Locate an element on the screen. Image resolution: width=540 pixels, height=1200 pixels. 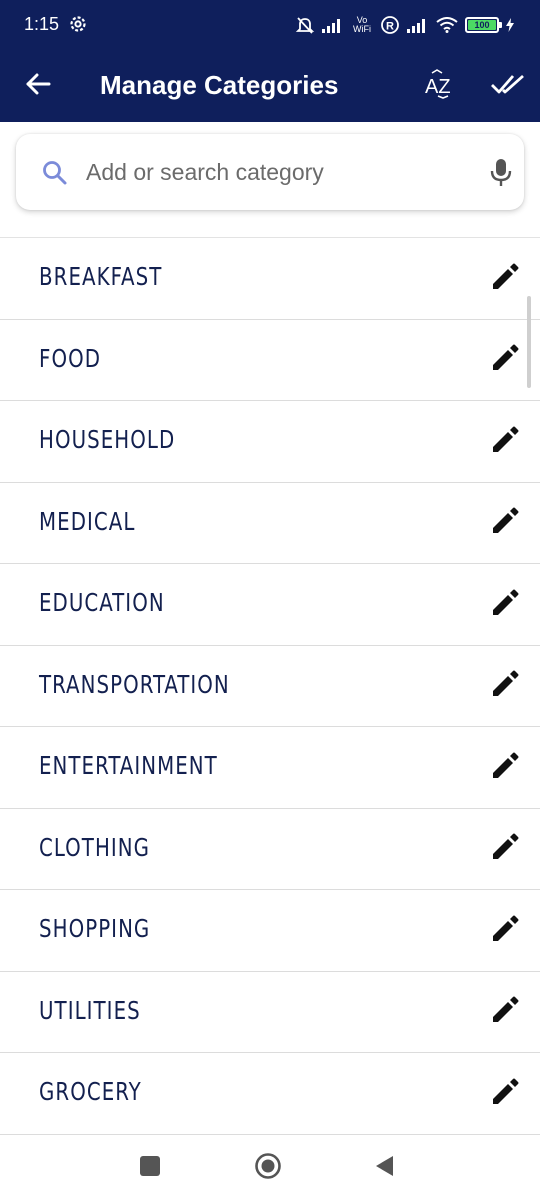
arrow-left-icon is located at coordinates (38, 86).